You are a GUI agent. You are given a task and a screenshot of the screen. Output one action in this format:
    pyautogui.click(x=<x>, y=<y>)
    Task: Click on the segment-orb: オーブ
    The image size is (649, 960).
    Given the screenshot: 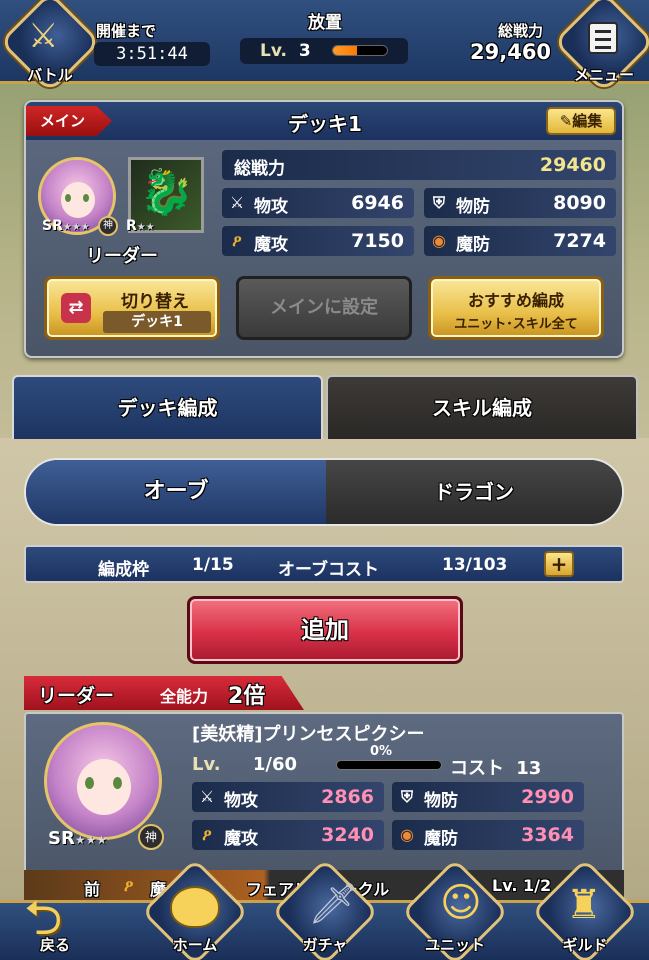 What is the action you would take?
    pyautogui.click(x=176, y=492)
    